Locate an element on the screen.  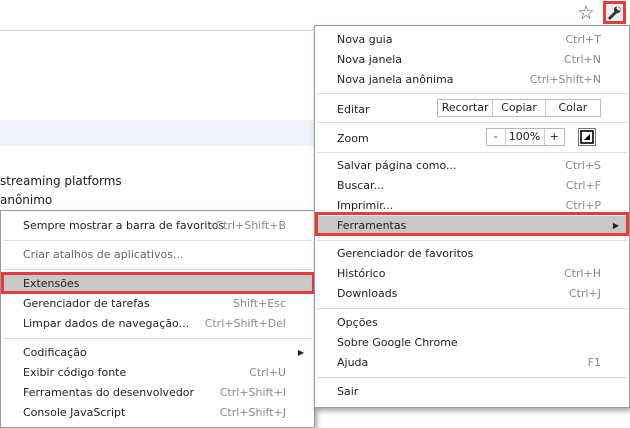
menu-item-label: Sair is located at coordinates (348, 391).